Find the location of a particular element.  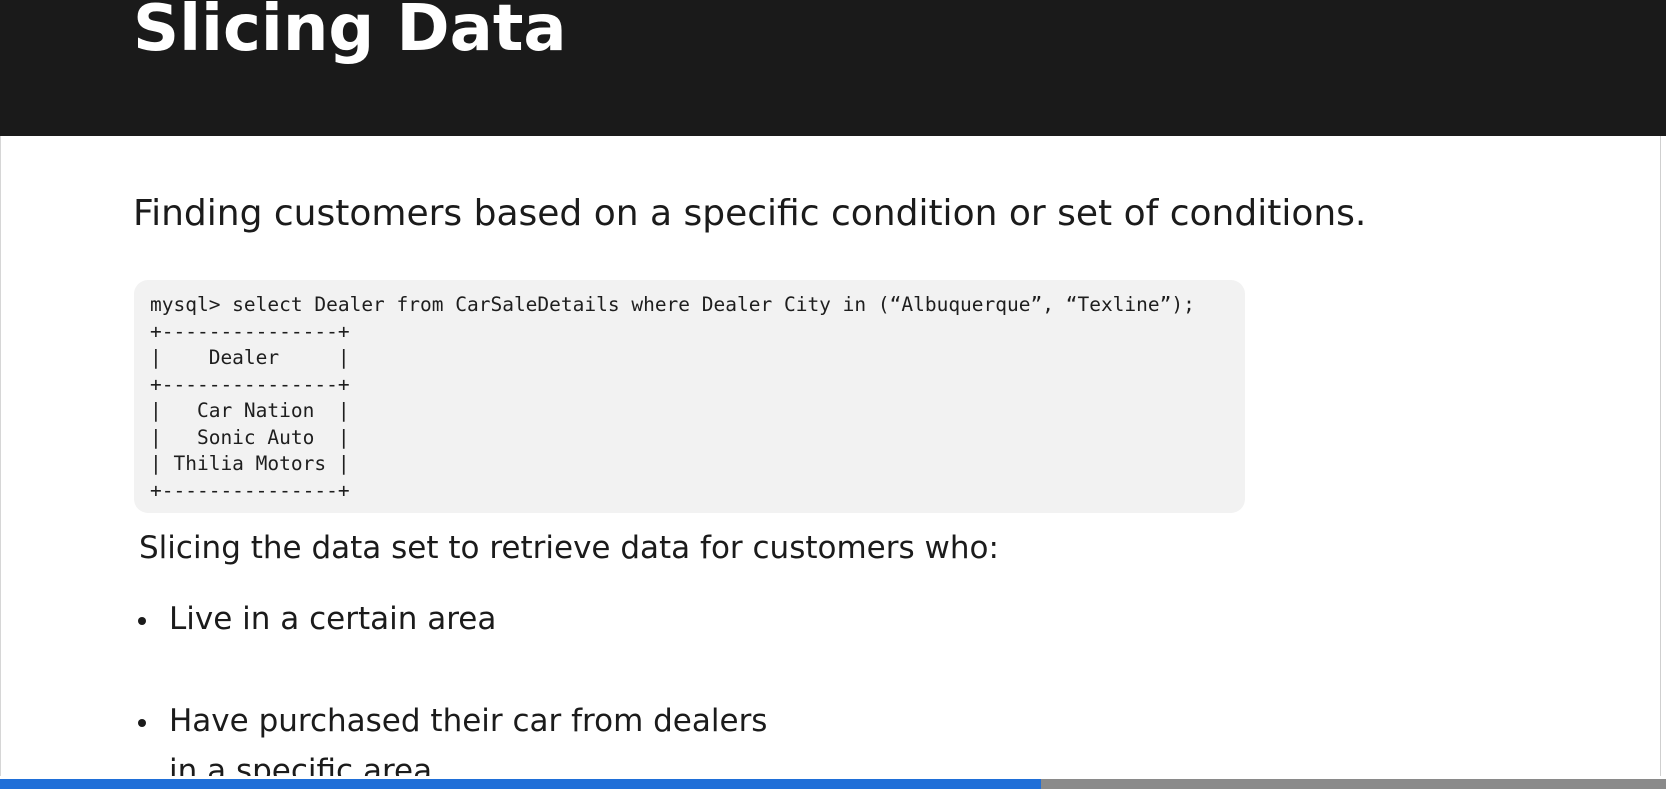

code-line: | Sonic Auto | is located at coordinates (250, 437).